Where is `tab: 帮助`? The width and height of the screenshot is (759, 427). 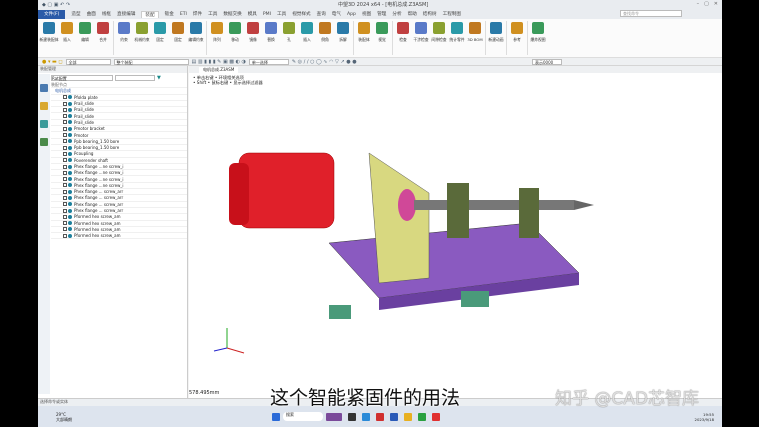 tab: 帮助 is located at coordinates (412, 14).